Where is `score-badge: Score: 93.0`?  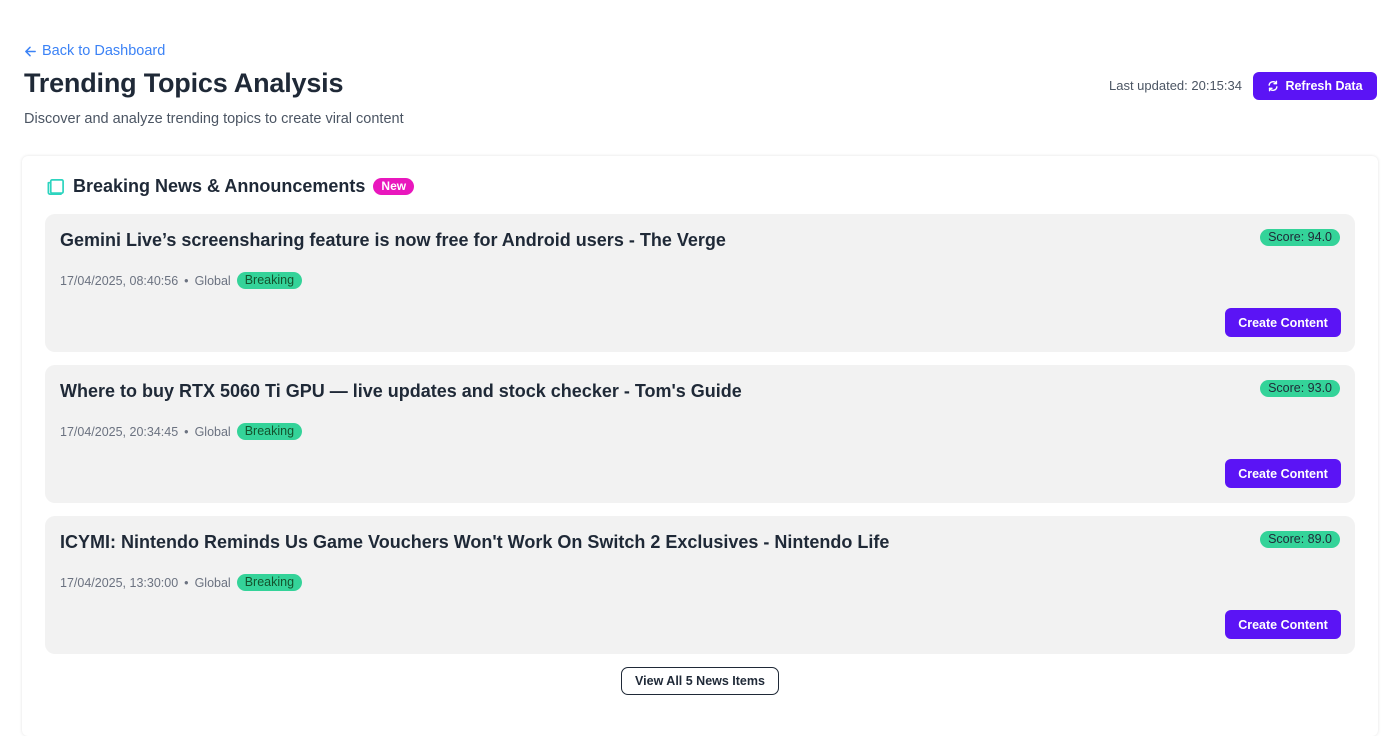 score-badge: Score: 93.0 is located at coordinates (1300, 388).